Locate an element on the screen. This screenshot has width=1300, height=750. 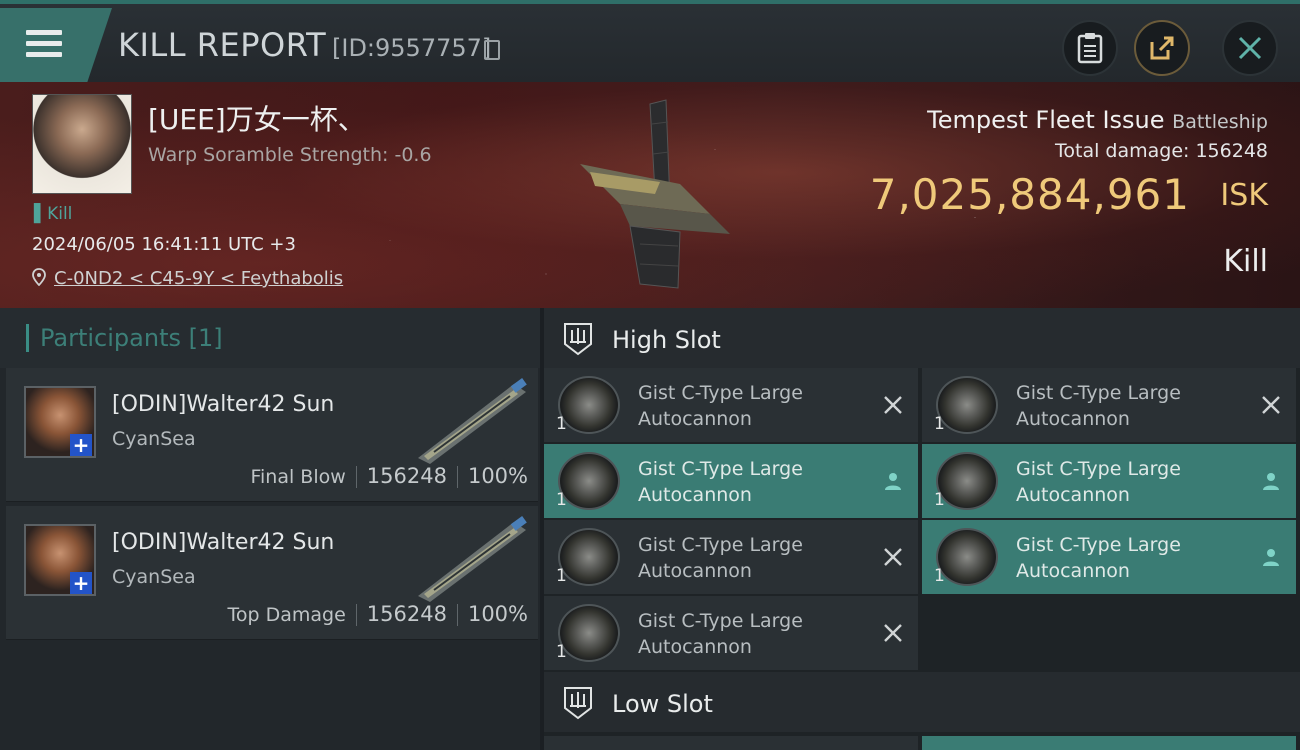
share-icon is located at coordinates (1162, 48).